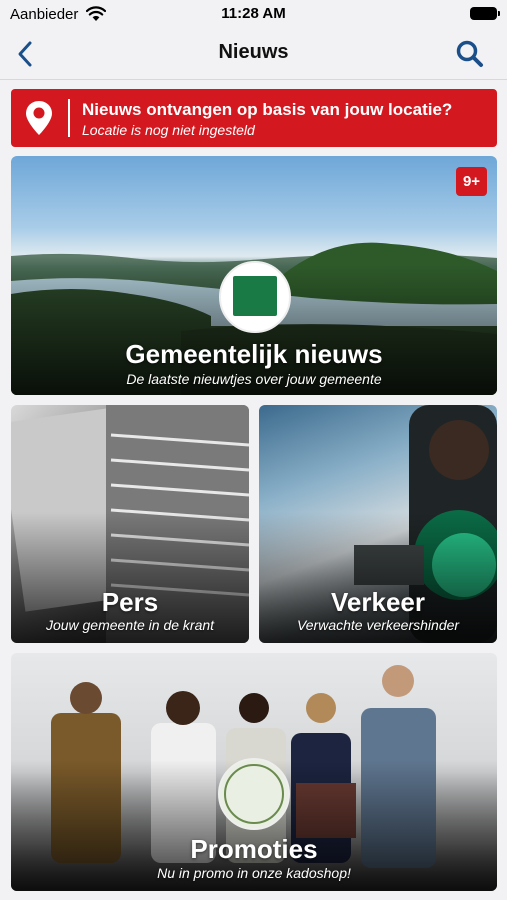  I want to click on search-icon, so click(470, 54).